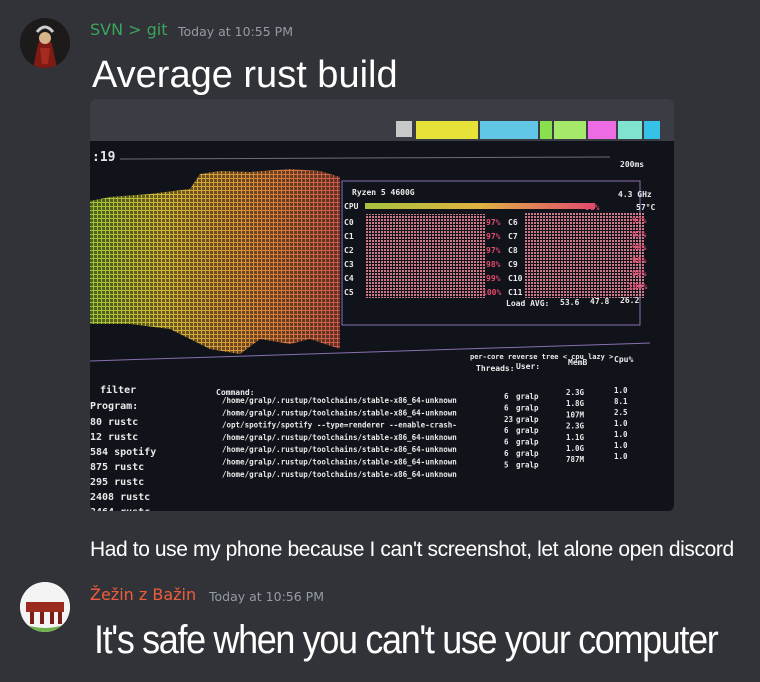  I want to click on process-program: 2464 rustc, so click(120, 509).